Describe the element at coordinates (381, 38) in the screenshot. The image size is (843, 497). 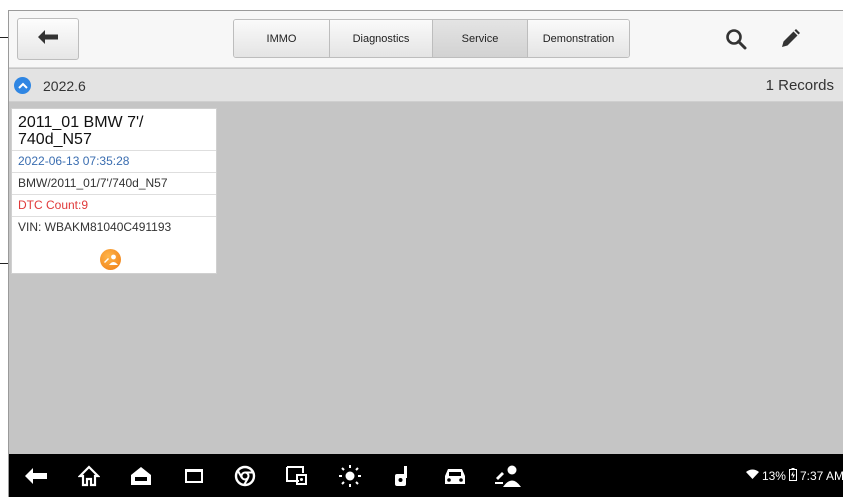
I see `tab-diagnostics: Diagnostics` at that location.